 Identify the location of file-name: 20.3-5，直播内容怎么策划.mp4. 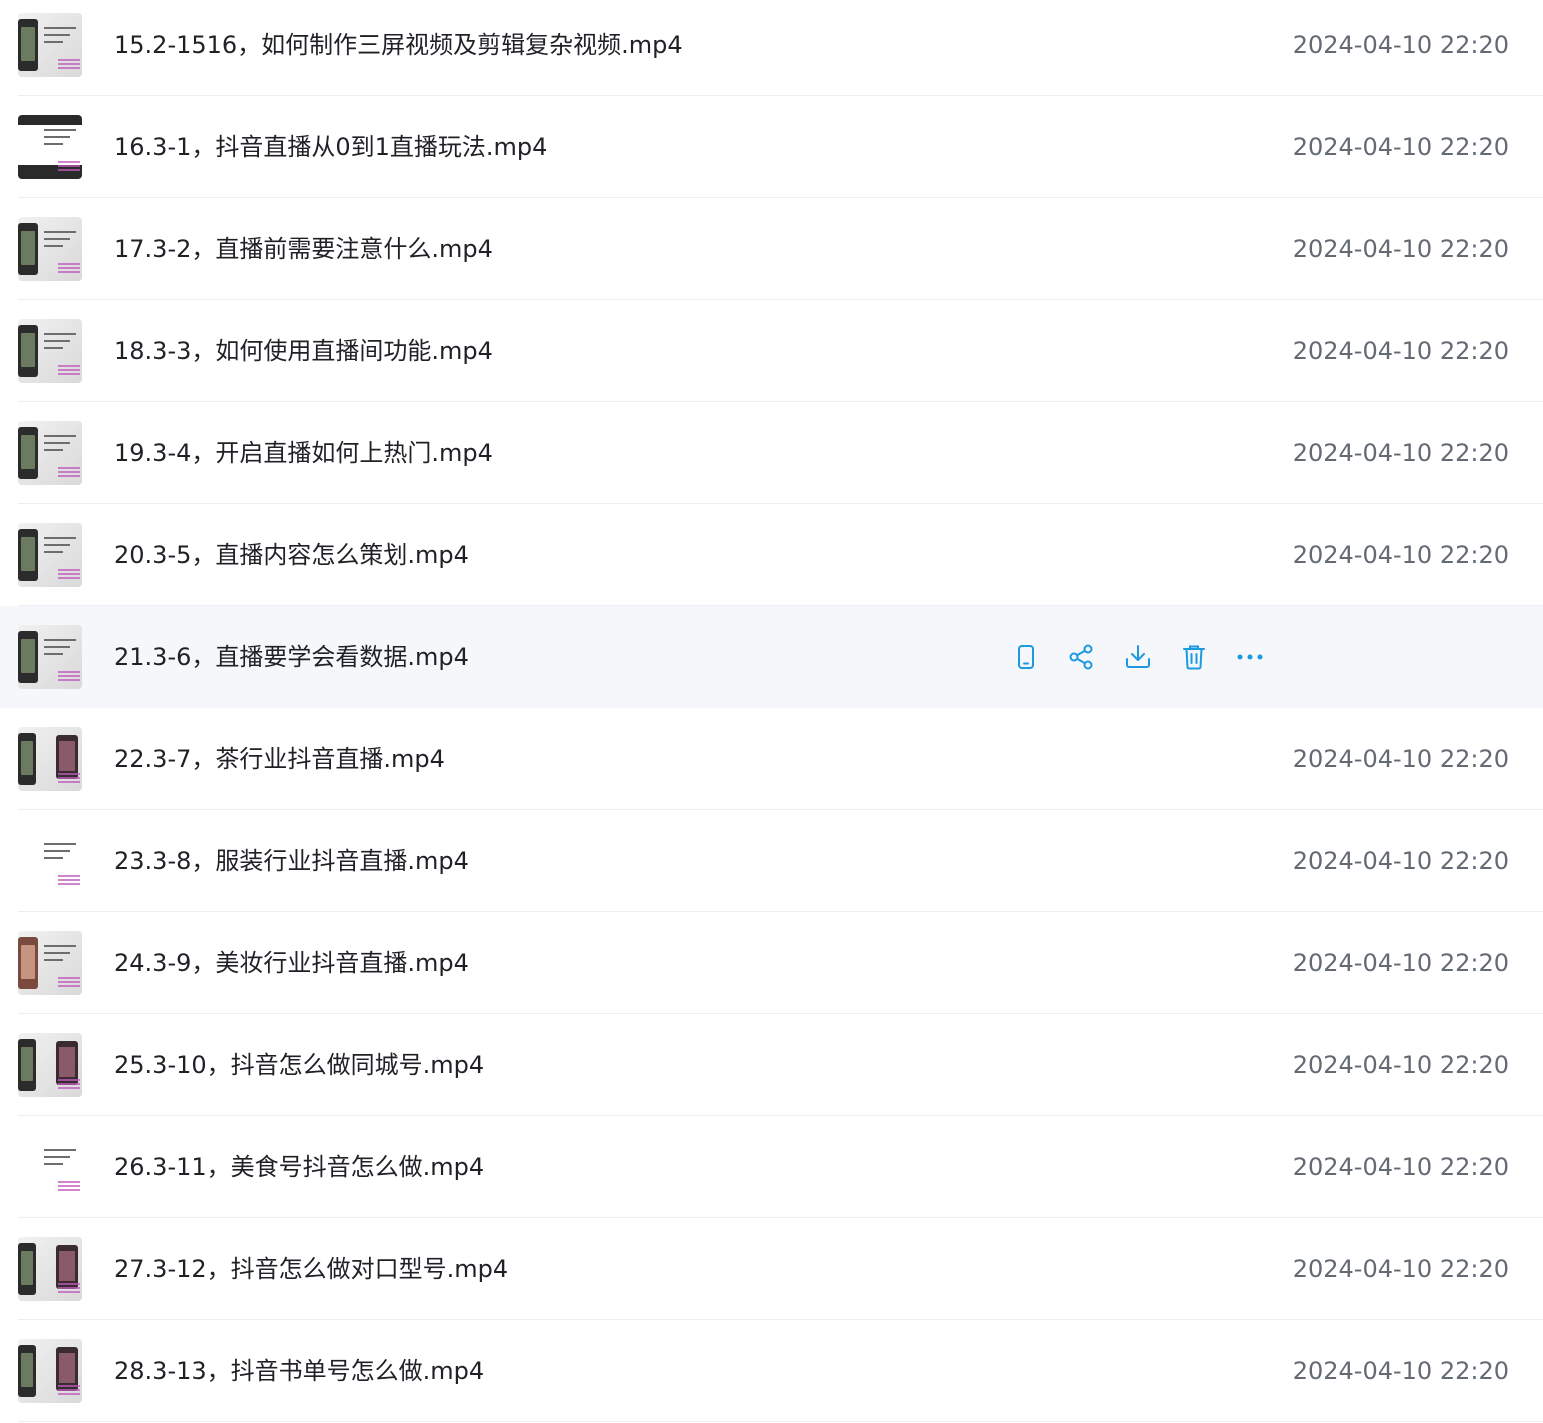
(291, 555).